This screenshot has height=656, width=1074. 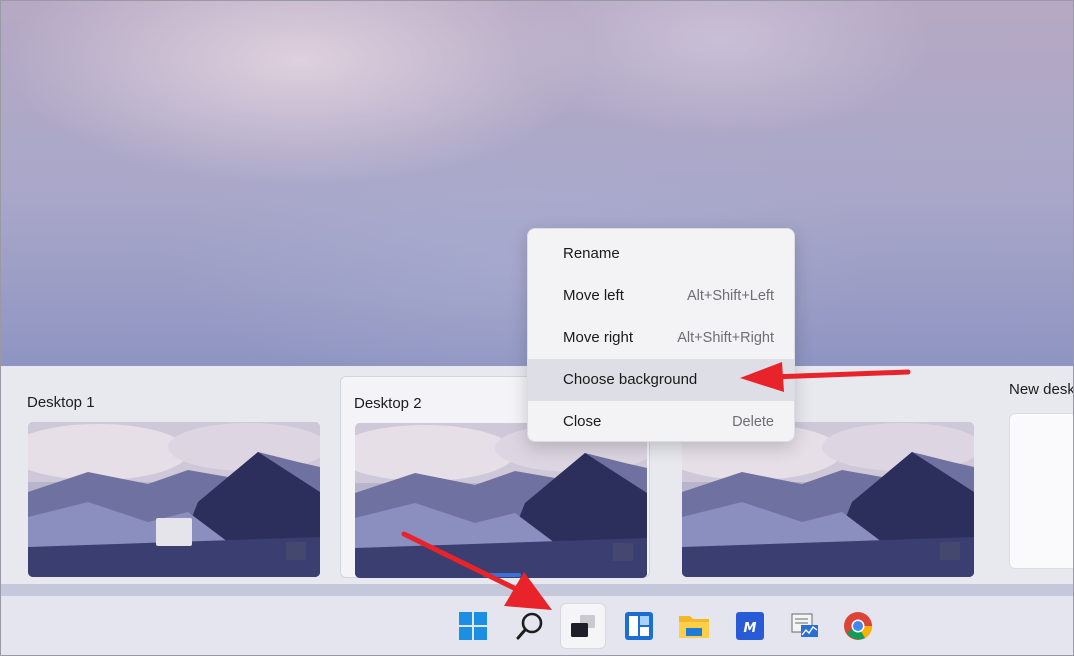 What do you see at coordinates (639, 626) in the screenshot?
I see `widgets-icon` at bounding box center [639, 626].